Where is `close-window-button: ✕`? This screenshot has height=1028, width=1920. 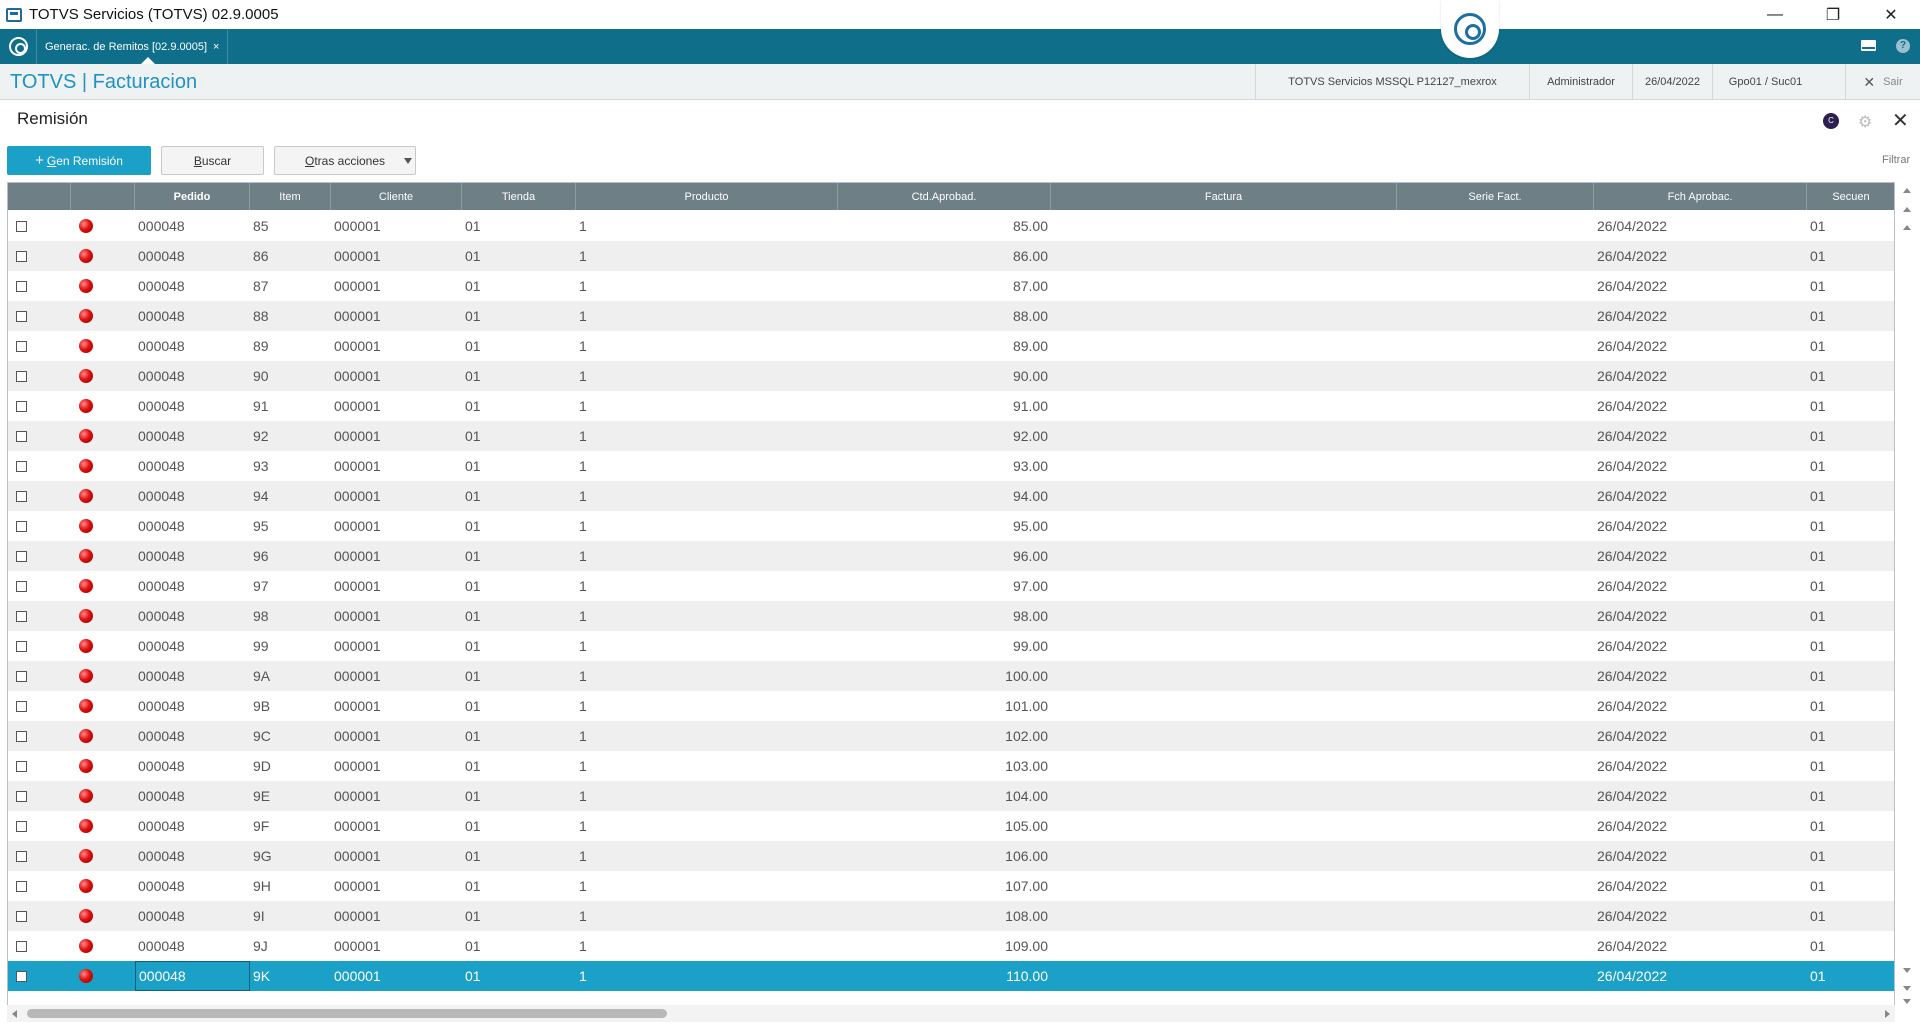
close-window-button: ✕ is located at coordinates (1891, 14).